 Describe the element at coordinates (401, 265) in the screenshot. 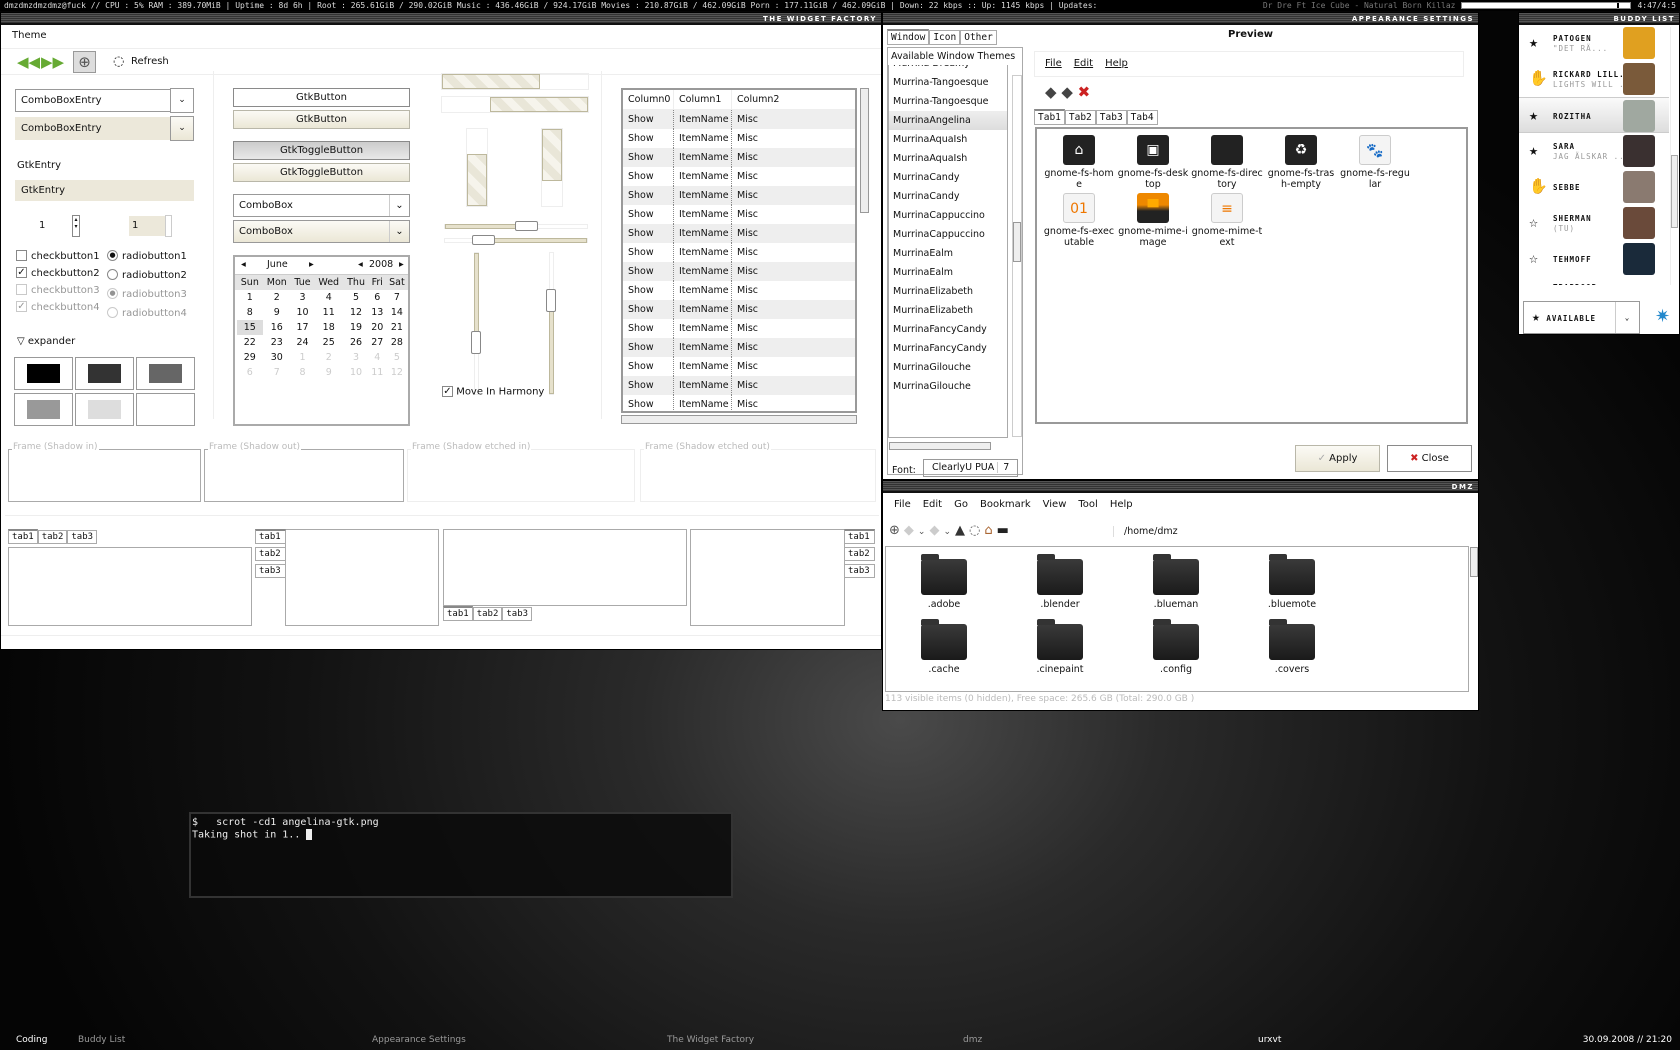

I see `next-year-icon: ▸` at that location.